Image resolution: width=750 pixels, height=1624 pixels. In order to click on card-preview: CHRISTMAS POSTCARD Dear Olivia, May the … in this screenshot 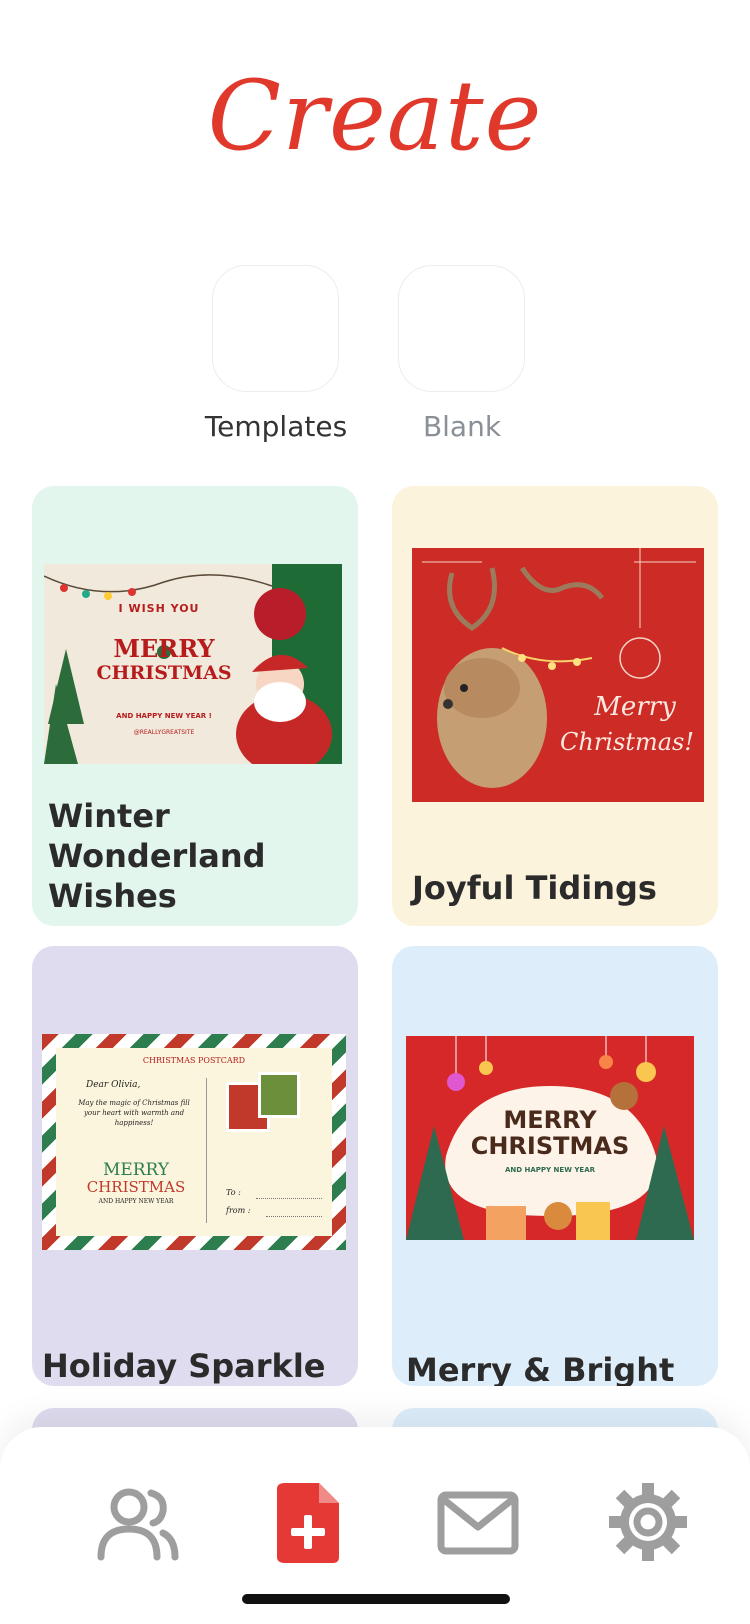, I will do `click(194, 1142)`.